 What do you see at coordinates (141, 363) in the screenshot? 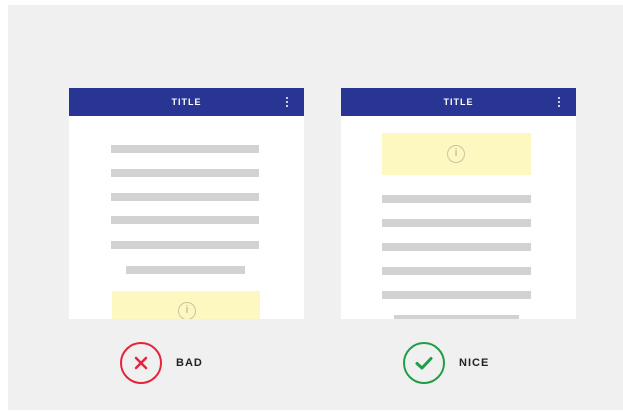
I see `x-circle-icon` at bounding box center [141, 363].